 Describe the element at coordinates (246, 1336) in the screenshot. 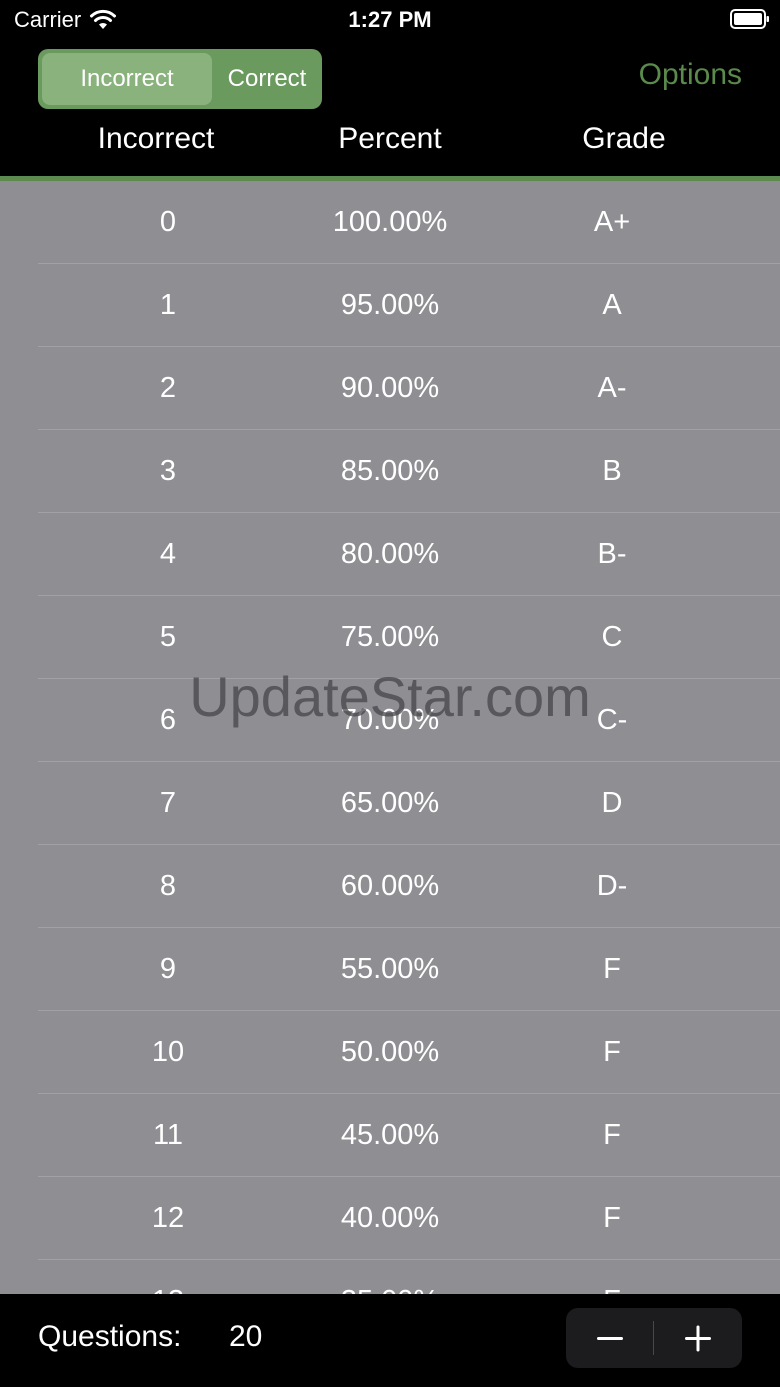

I see `questions-count: 20` at that location.